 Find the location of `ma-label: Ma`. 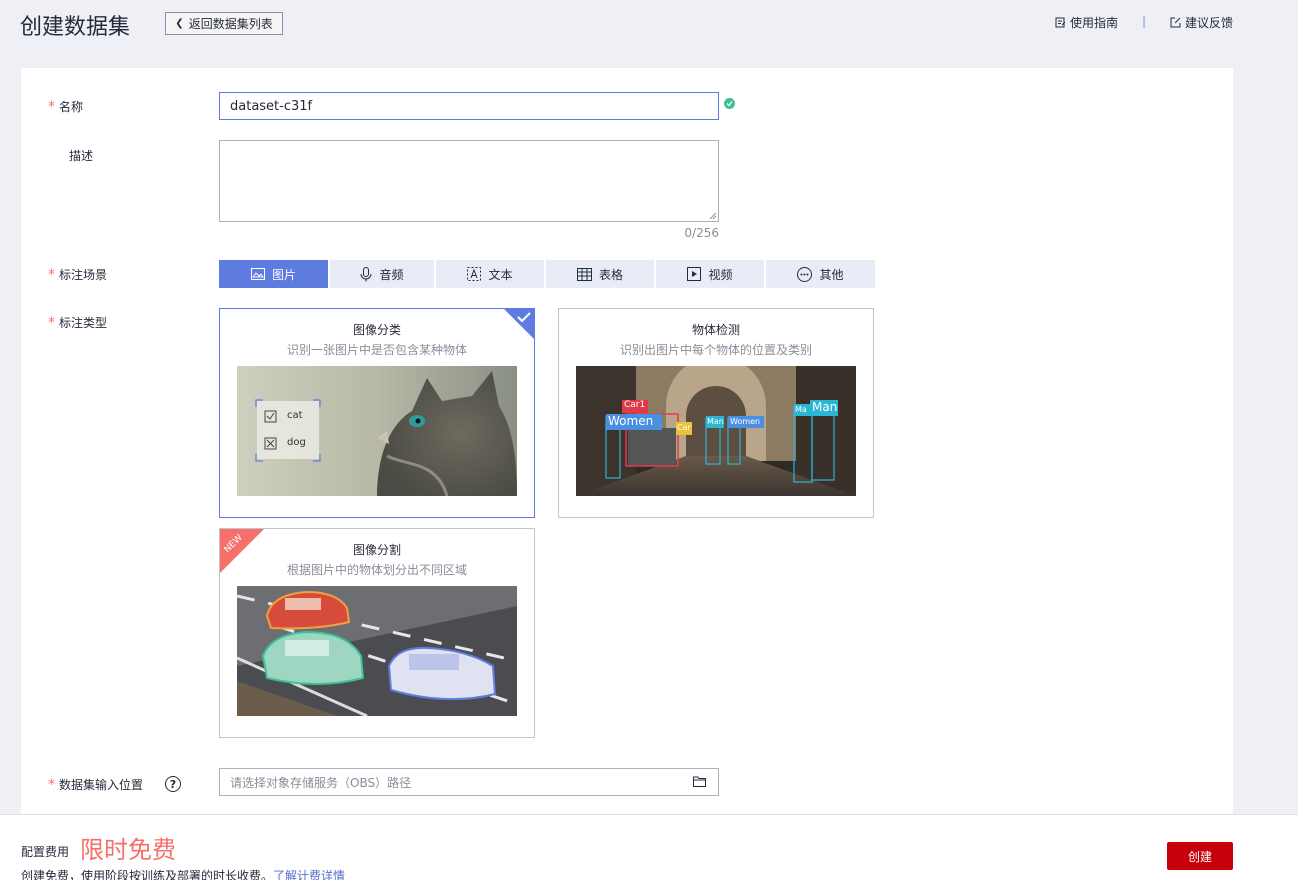

ma-label: Ma is located at coordinates (801, 409).